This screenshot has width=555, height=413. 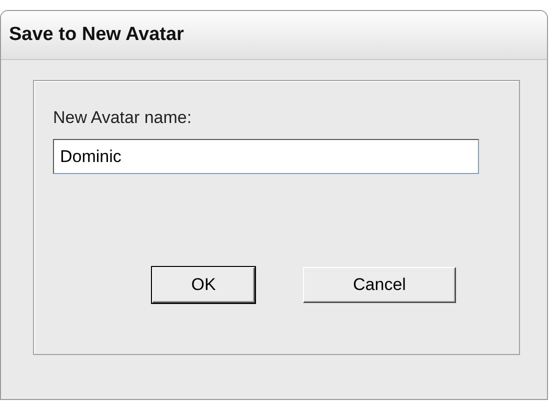 What do you see at coordinates (203, 285) in the screenshot?
I see `ok-button: OK` at bounding box center [203, 285].